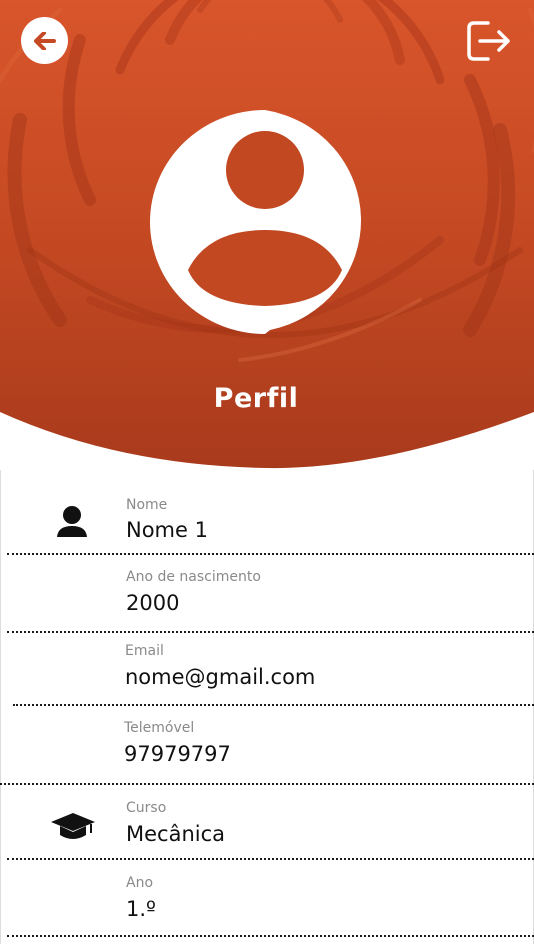 The image size is (534, 944). What do you see at coordinates (140, 883) in the screenshot?
I see `field-label: Ano` at bounding box center [140, 883].